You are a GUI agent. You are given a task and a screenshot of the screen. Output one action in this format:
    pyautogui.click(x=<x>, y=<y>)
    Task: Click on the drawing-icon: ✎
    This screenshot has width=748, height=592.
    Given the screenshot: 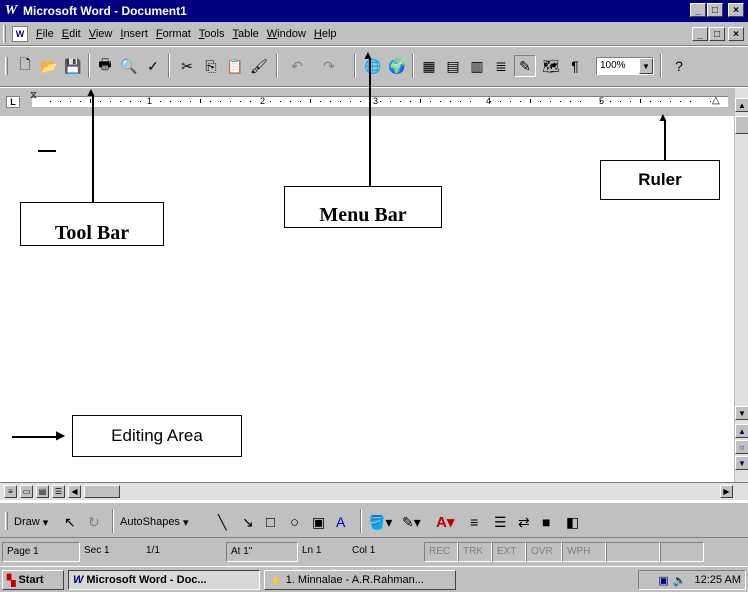 What is the action you would take?
    pyautogui.click(x=525, y=66)
    